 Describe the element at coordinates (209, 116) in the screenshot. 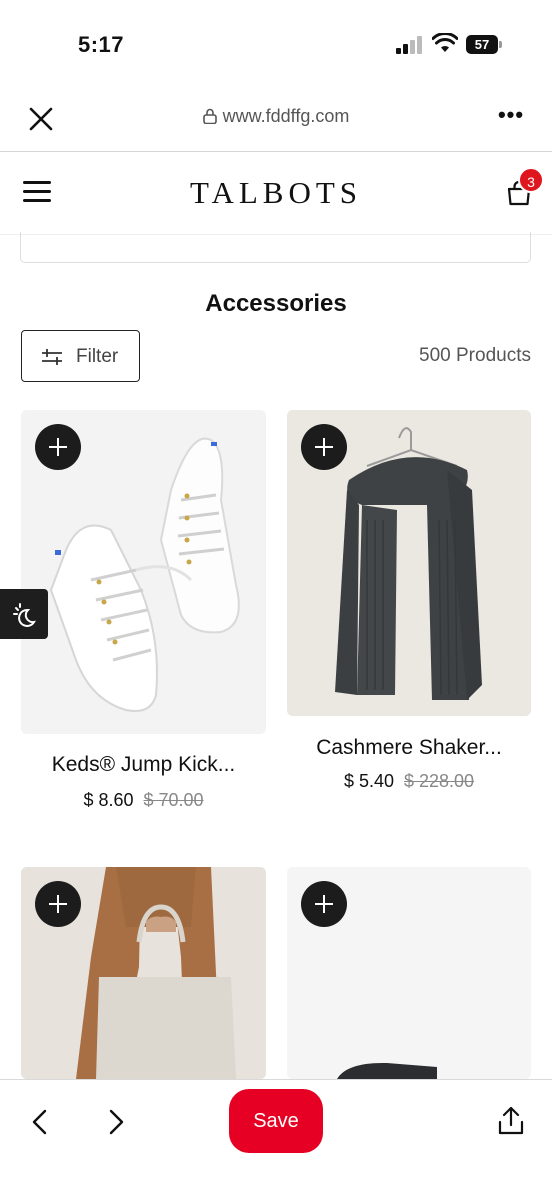

I see `lock-icon` at that location.